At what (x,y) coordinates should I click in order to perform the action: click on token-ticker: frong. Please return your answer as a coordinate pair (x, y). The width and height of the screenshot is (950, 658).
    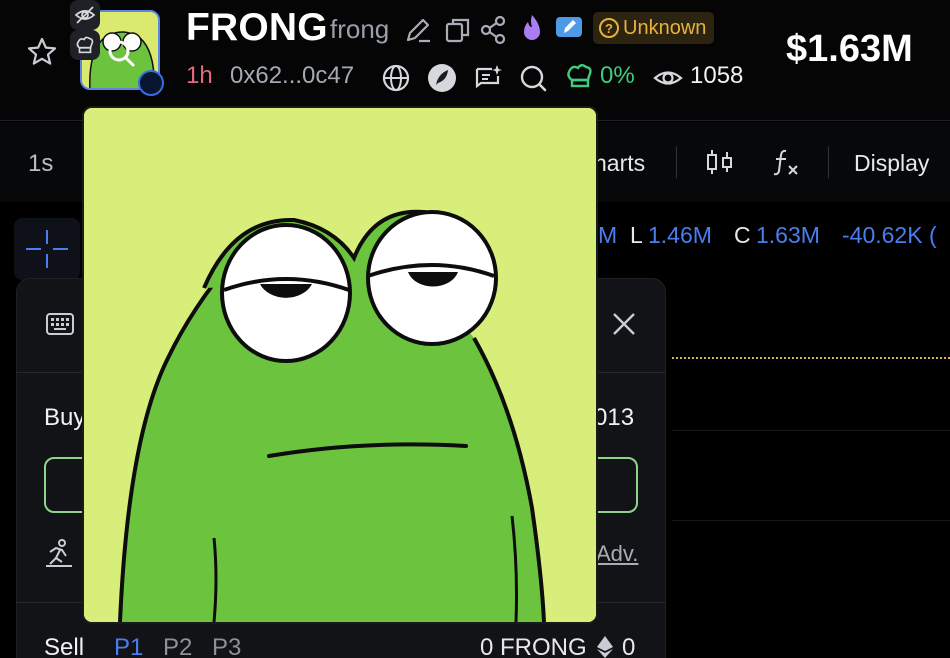
    Looking at the image, I should click on (360, 29).